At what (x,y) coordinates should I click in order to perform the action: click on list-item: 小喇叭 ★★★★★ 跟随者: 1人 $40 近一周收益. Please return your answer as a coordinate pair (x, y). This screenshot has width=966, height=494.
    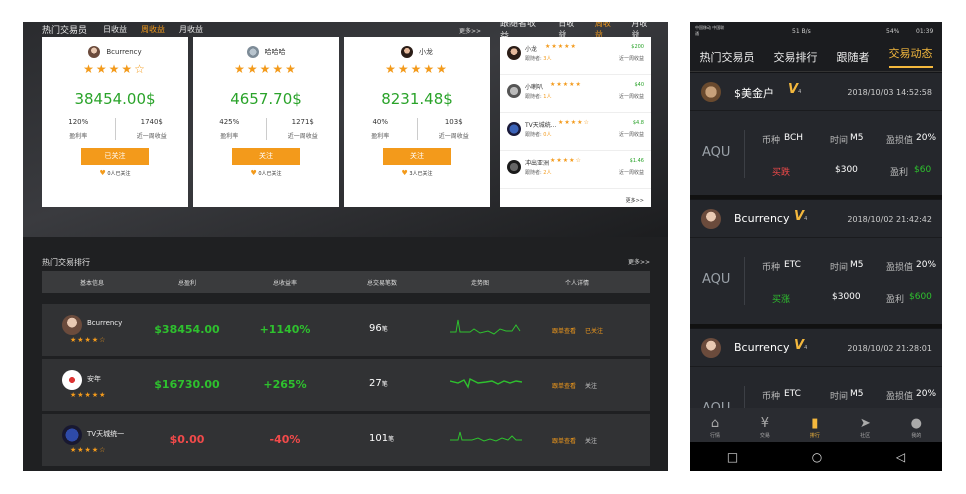
    Looking at the image, I should click on (575, 94).